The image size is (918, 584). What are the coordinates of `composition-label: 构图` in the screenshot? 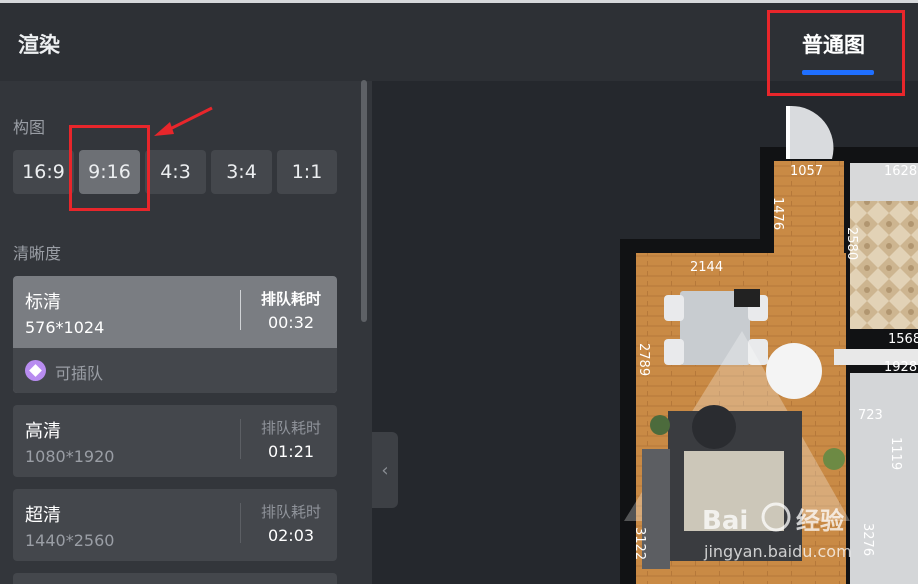 It's located at (29, 127).